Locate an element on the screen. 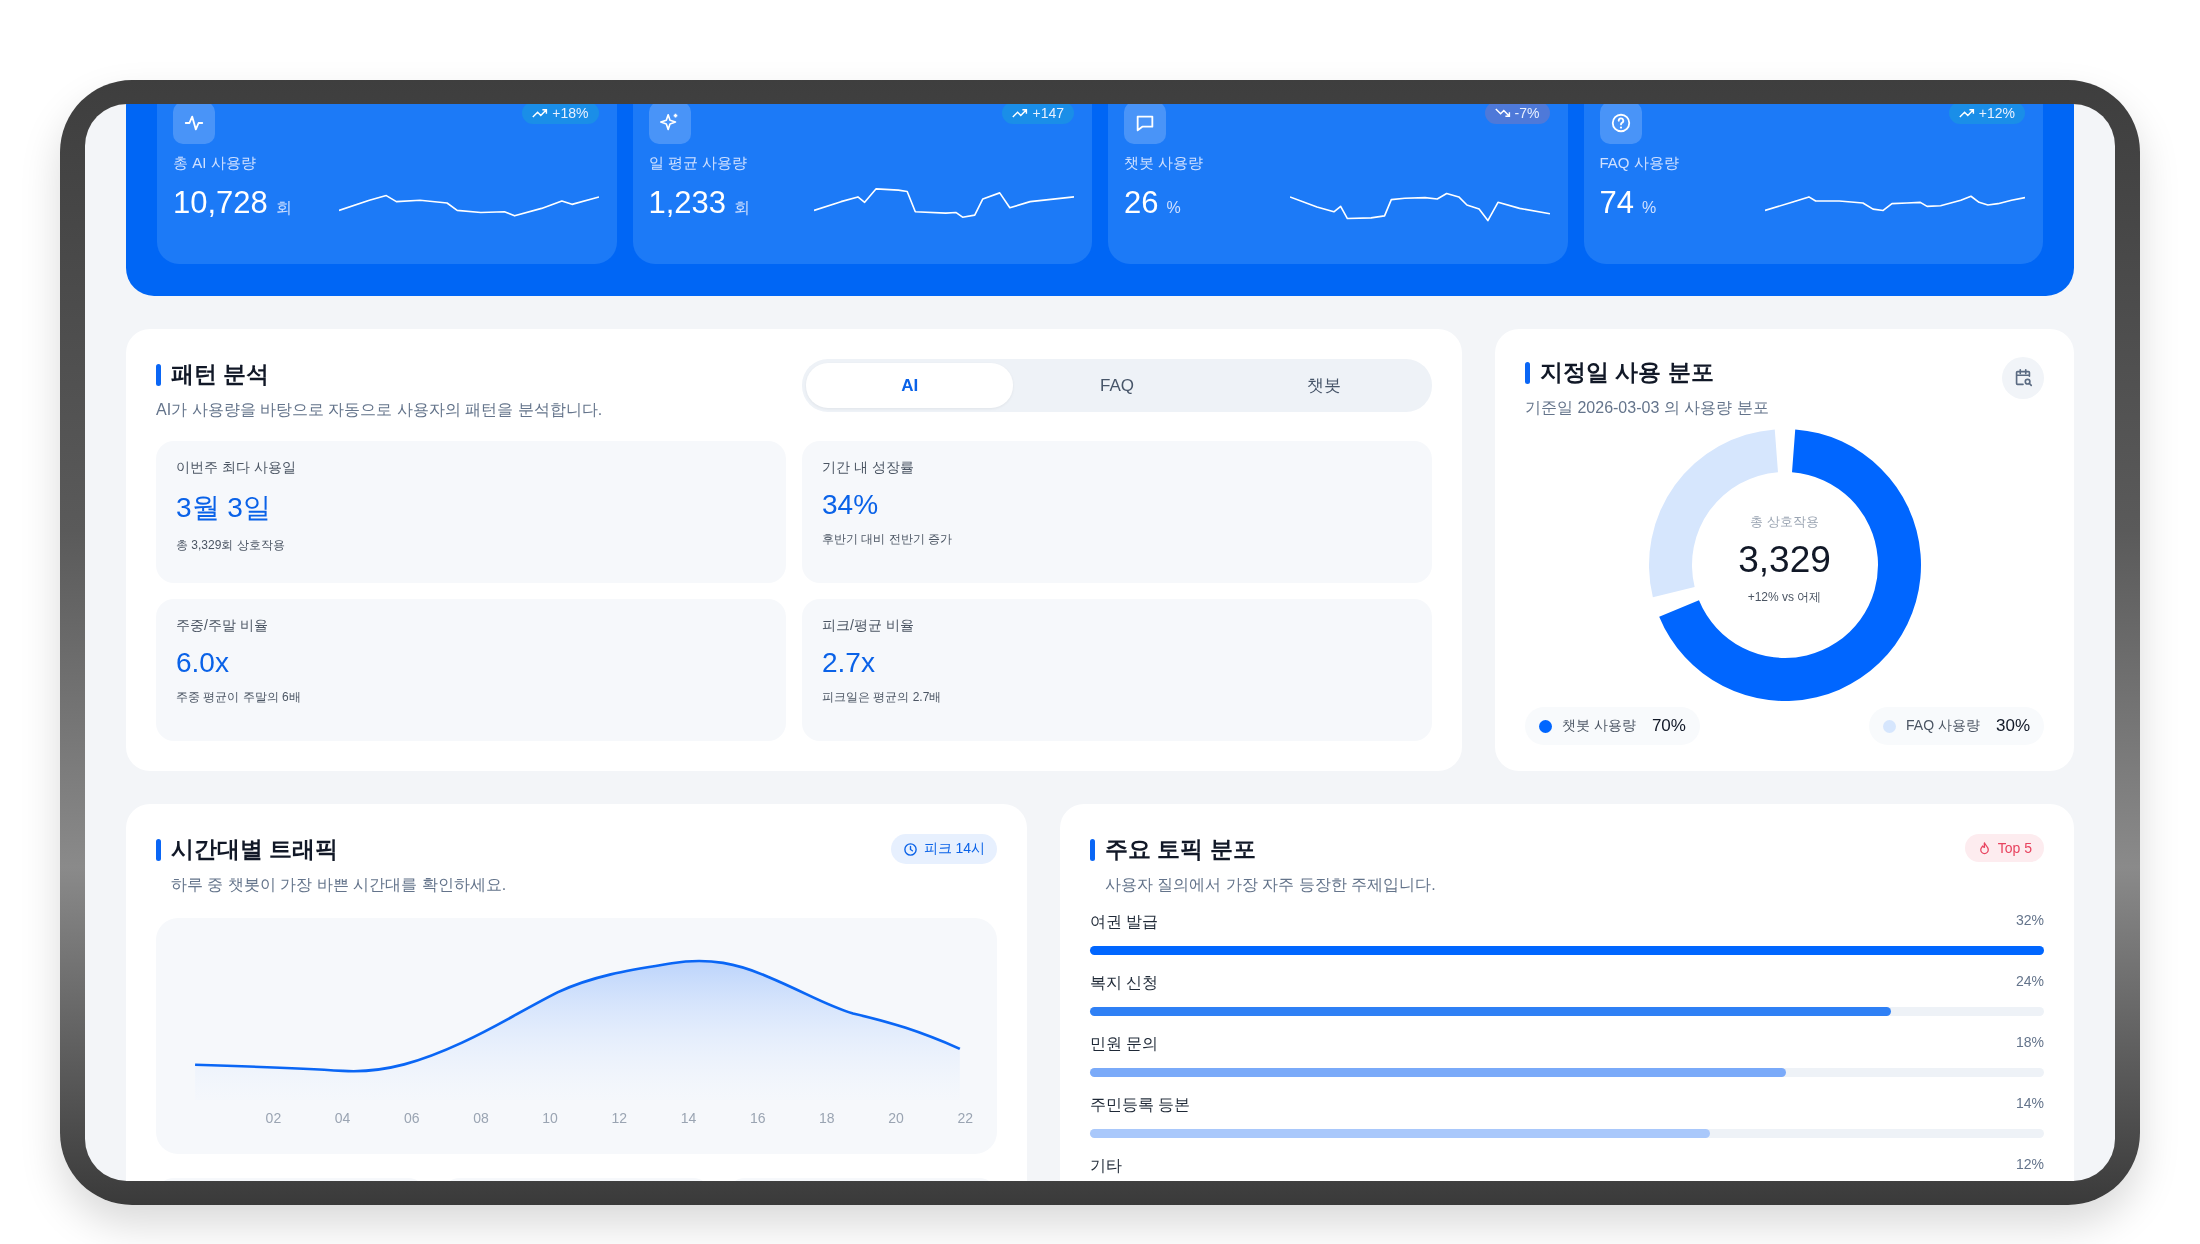  insight-note: 피크일은 평균의 2.7배 is located at coordinates (882, 697).